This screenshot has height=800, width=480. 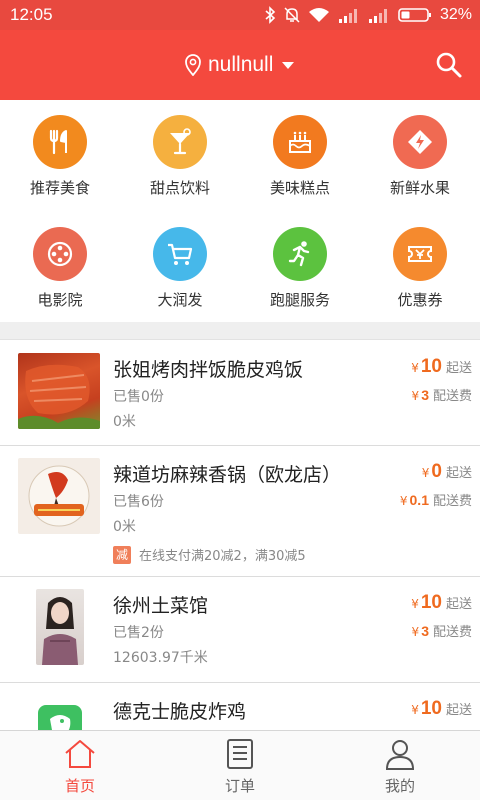 What do you see at coordinates (138, 397) in the screenshot?
I see `shop-sold-count: 已售0份` at bounding box center [138, 397].